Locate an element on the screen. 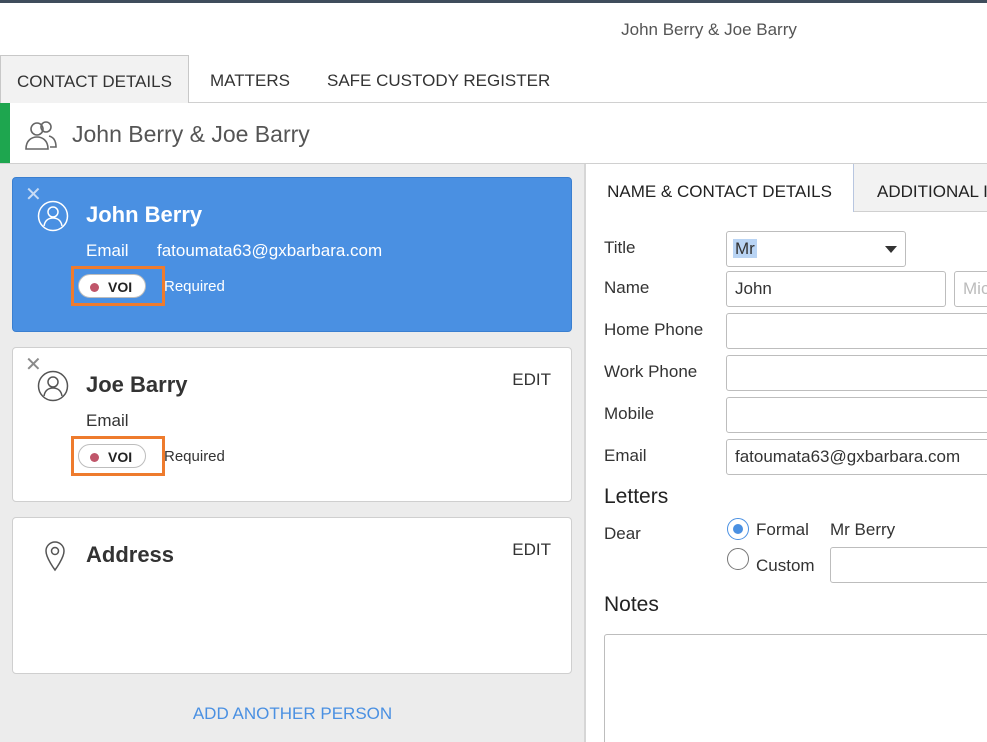  window-title: John Berry & Joe Barry is located at coordinates (709, 29).